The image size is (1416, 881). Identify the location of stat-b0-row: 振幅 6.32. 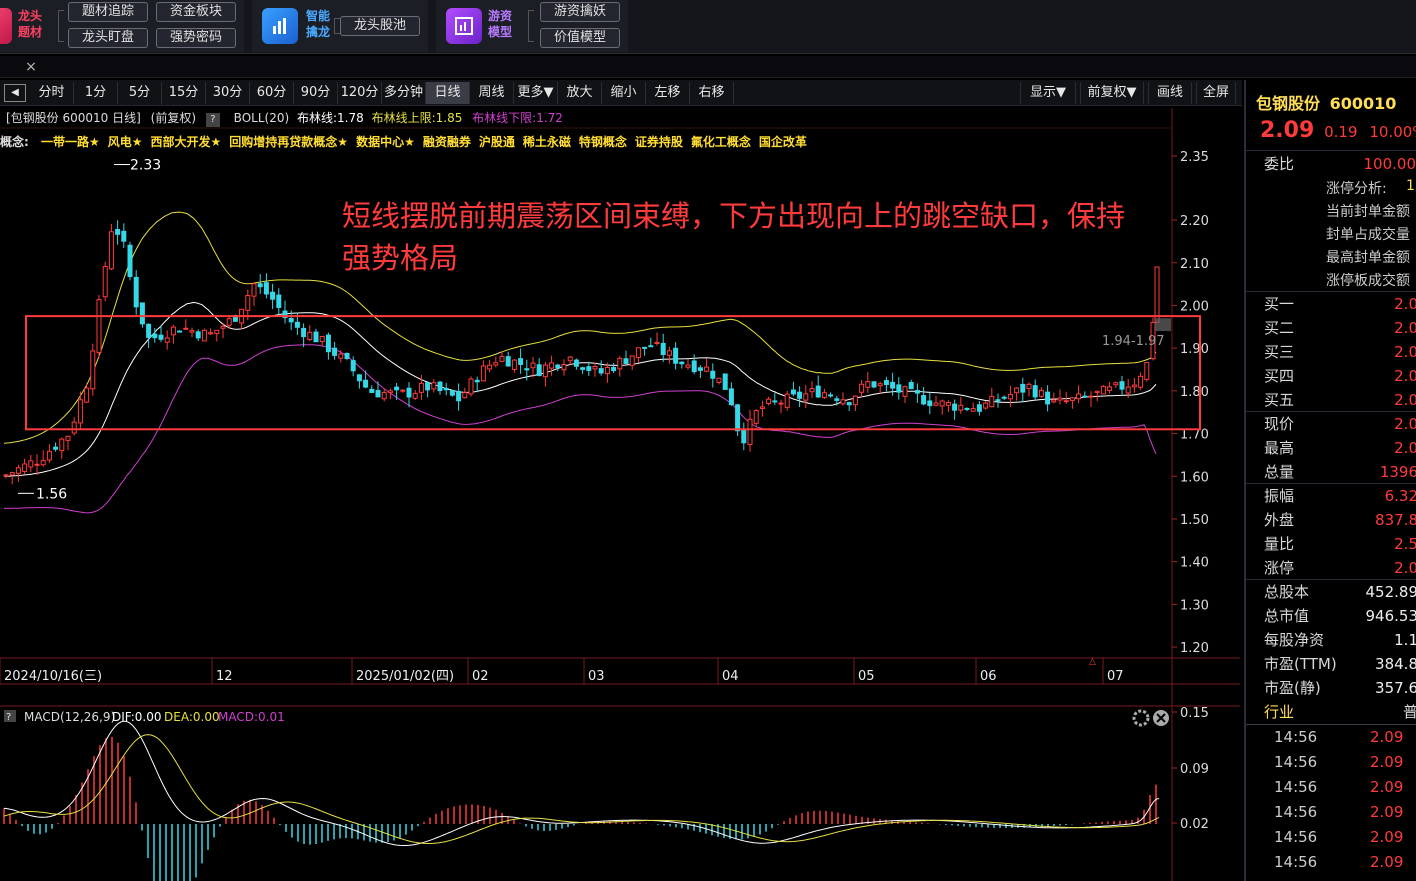
(1331, 496).